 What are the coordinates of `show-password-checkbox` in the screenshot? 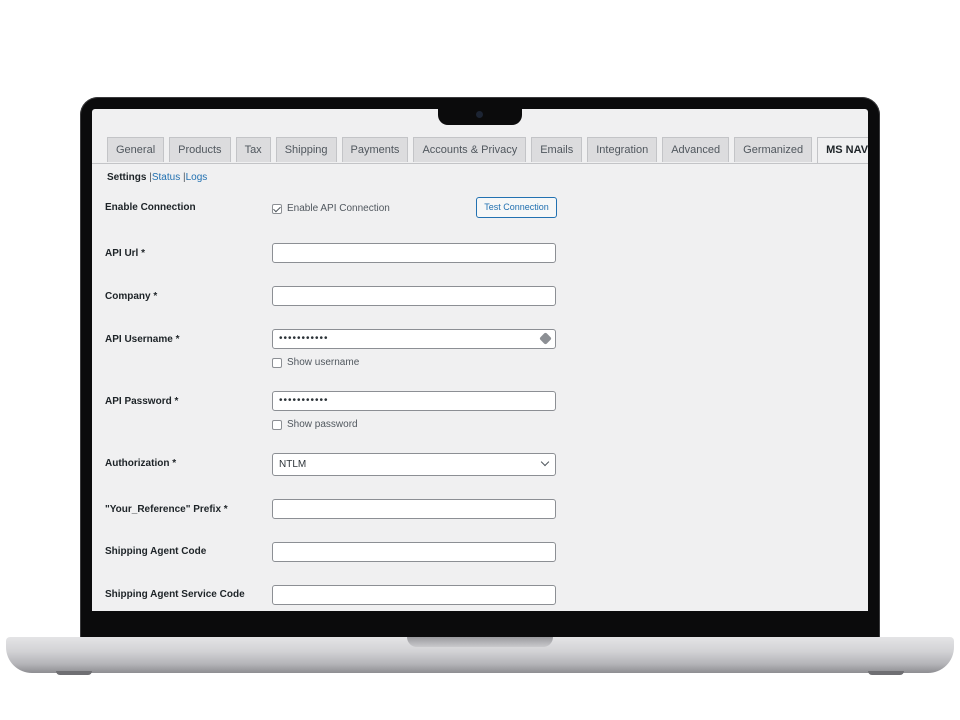 It's located at (277, 424).